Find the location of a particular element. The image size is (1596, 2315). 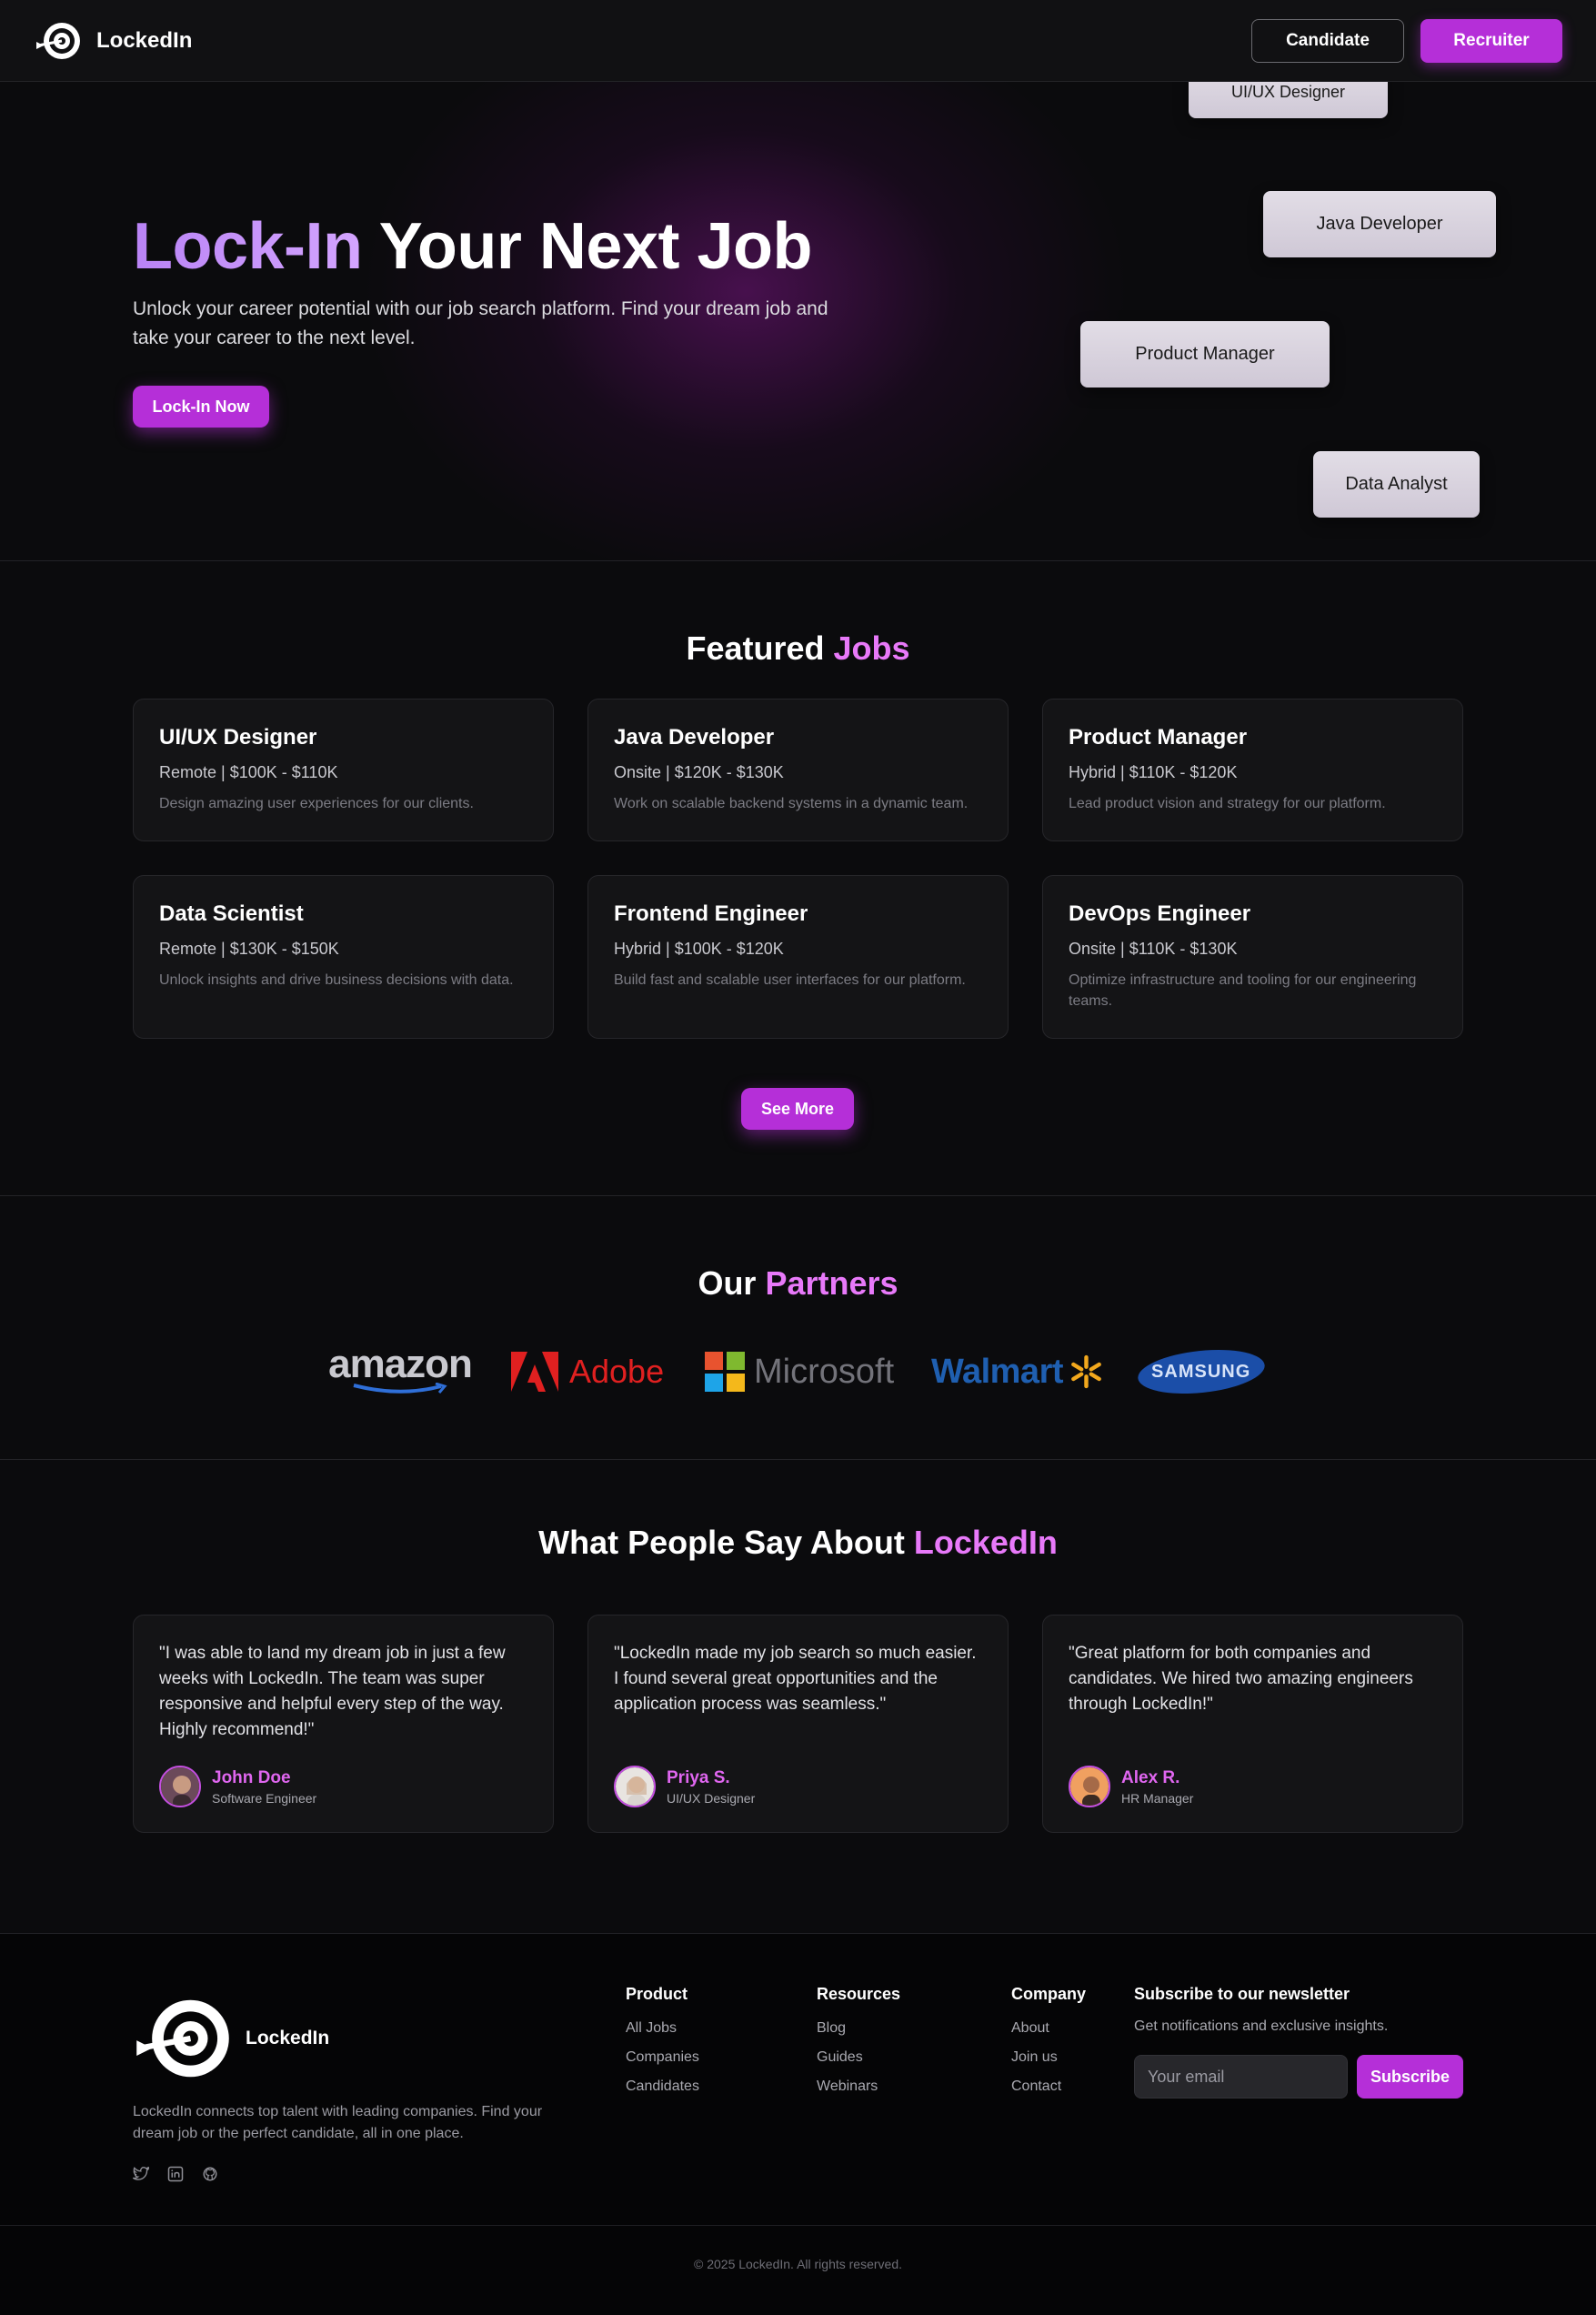

partners-title-accent: Partners is located at coordinates (831, 1283).